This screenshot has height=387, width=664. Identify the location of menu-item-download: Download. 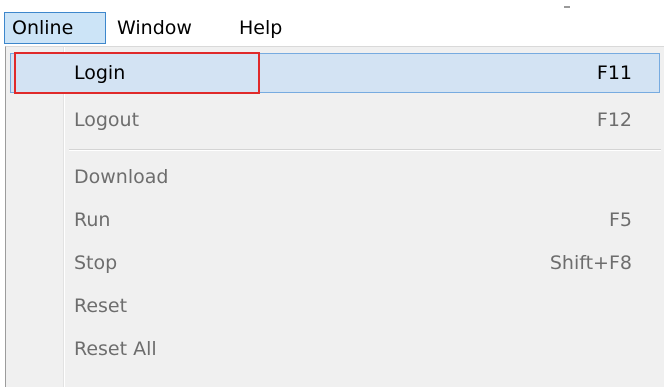
(335, 177).